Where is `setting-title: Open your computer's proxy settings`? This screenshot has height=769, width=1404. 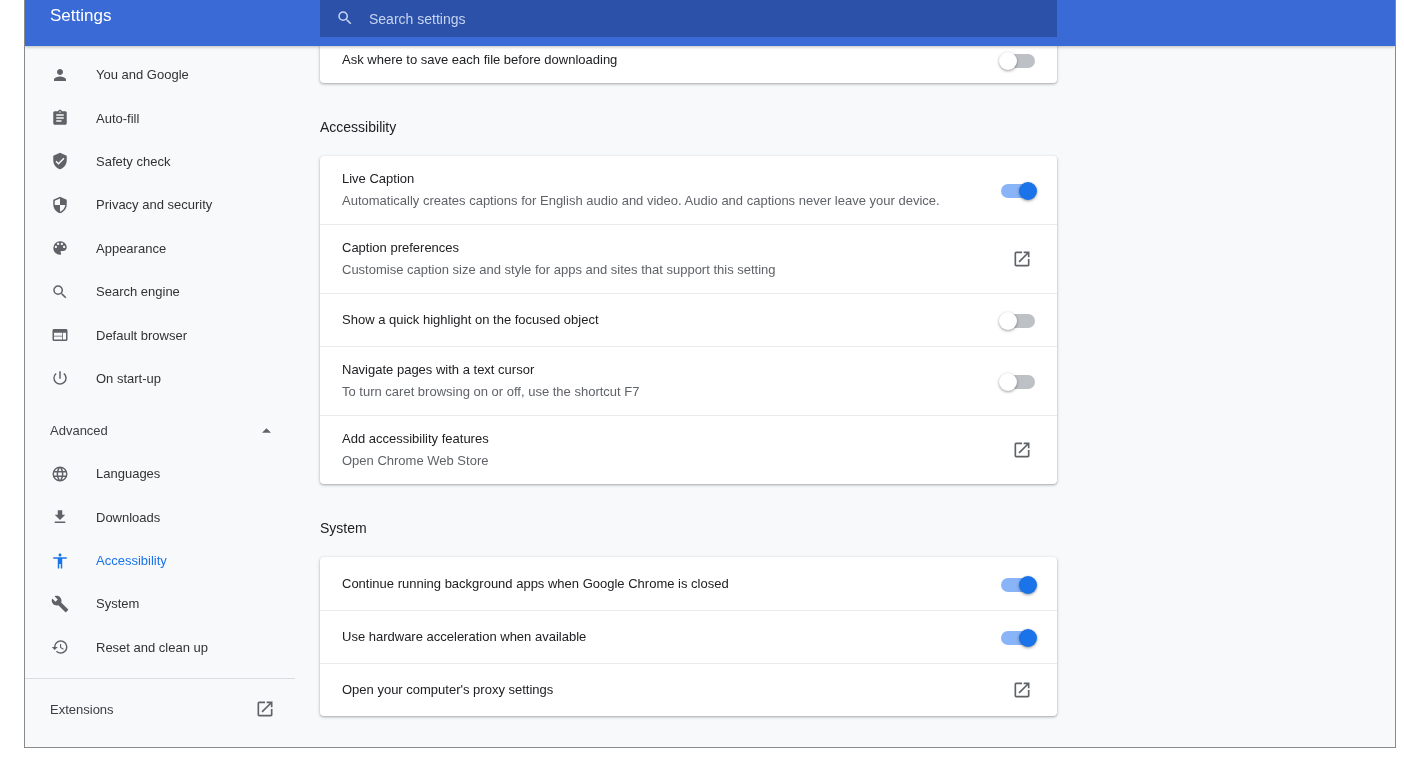
setting-title: Open your computer's proxy settings is located at coordinates (448, 690).